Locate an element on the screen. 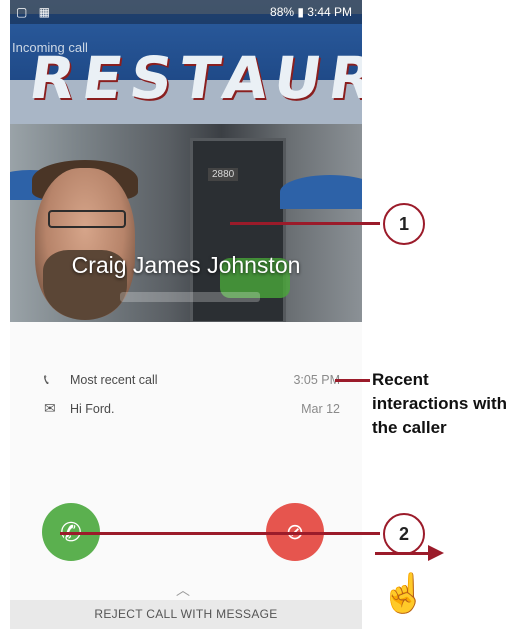 Image resolution: width=511 pixels, height=629 pixels. callout-2-line is located at coordinates (220, 533).